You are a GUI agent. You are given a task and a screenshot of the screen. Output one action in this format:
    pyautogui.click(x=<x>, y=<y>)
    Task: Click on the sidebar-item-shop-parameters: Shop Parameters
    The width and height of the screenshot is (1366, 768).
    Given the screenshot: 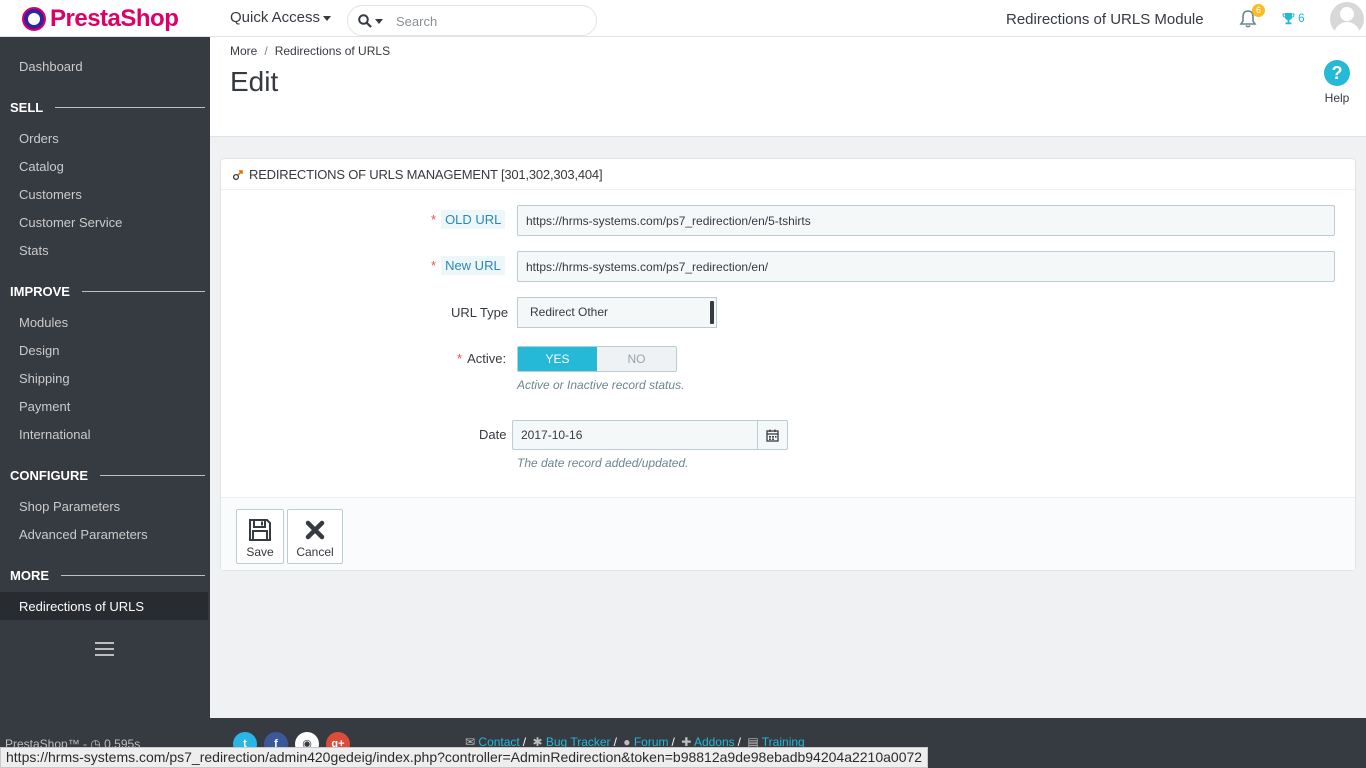 What is the action you would take?
    pyautogui.click(x=69, y=506)
    